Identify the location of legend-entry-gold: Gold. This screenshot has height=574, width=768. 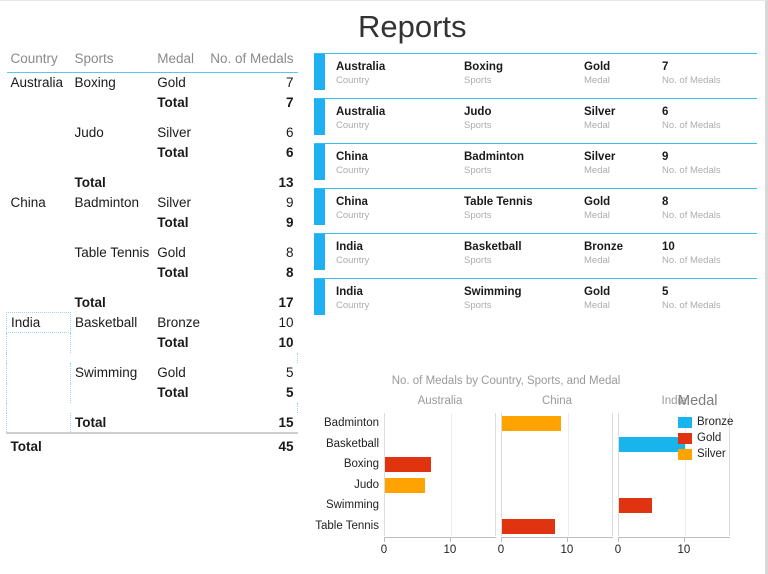
(705, 438).